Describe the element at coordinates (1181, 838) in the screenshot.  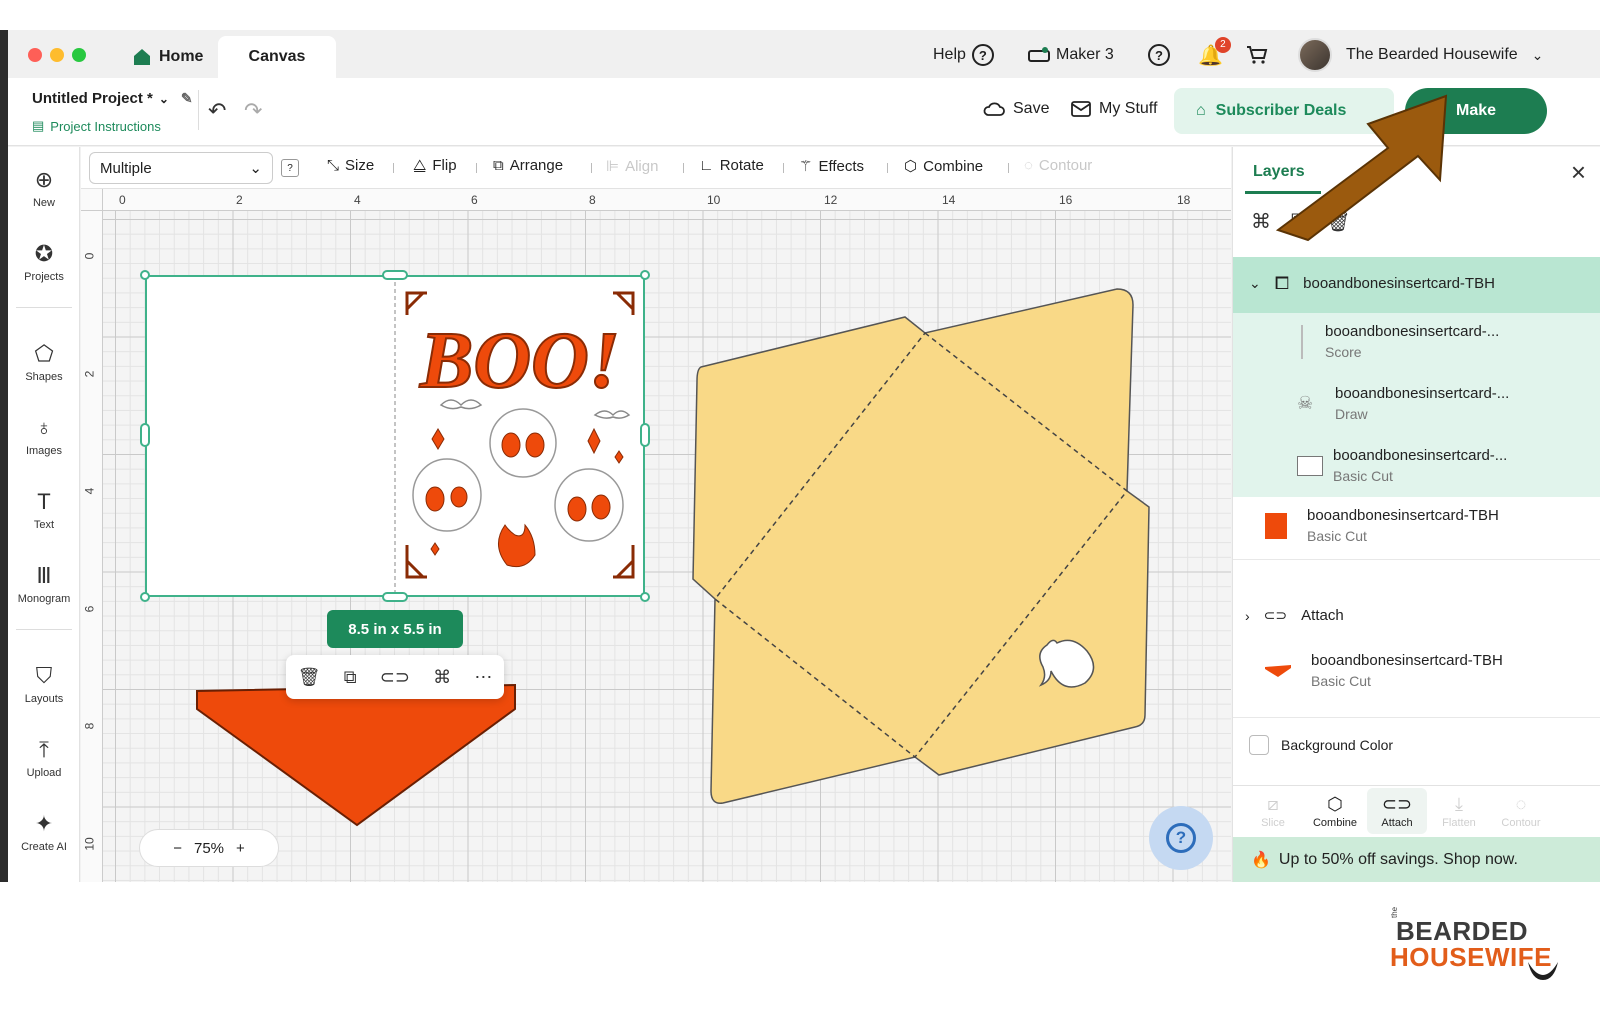
I see `help-chat-button: ?` at that location.